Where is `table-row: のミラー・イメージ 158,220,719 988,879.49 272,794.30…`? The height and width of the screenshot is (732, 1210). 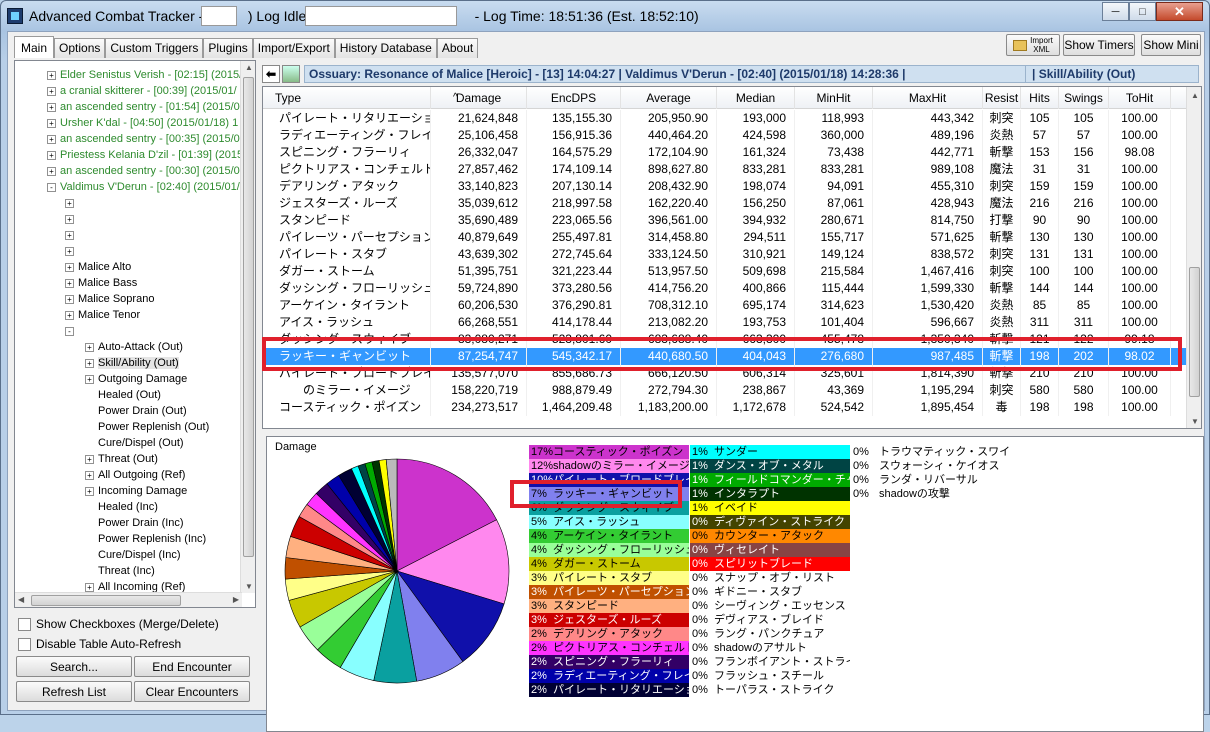
table-row: のミラー・イメージ 158,220,719 988,879.49 272,794.30… is located at coordinates (725, 390).